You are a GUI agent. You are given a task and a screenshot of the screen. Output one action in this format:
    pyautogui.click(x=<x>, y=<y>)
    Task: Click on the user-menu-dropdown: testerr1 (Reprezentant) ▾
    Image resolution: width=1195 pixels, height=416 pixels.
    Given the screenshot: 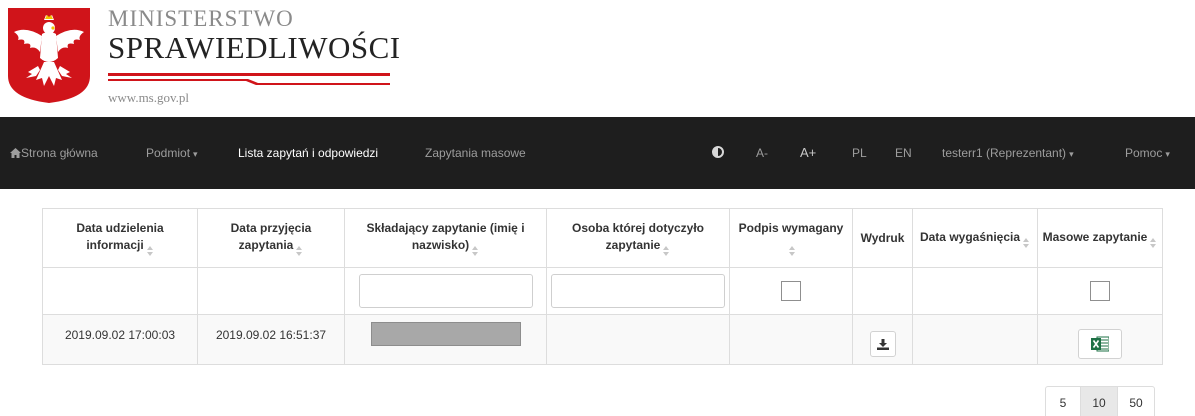 What is the action you would take?
    pyautogui.click(x=1008, y=153)
    